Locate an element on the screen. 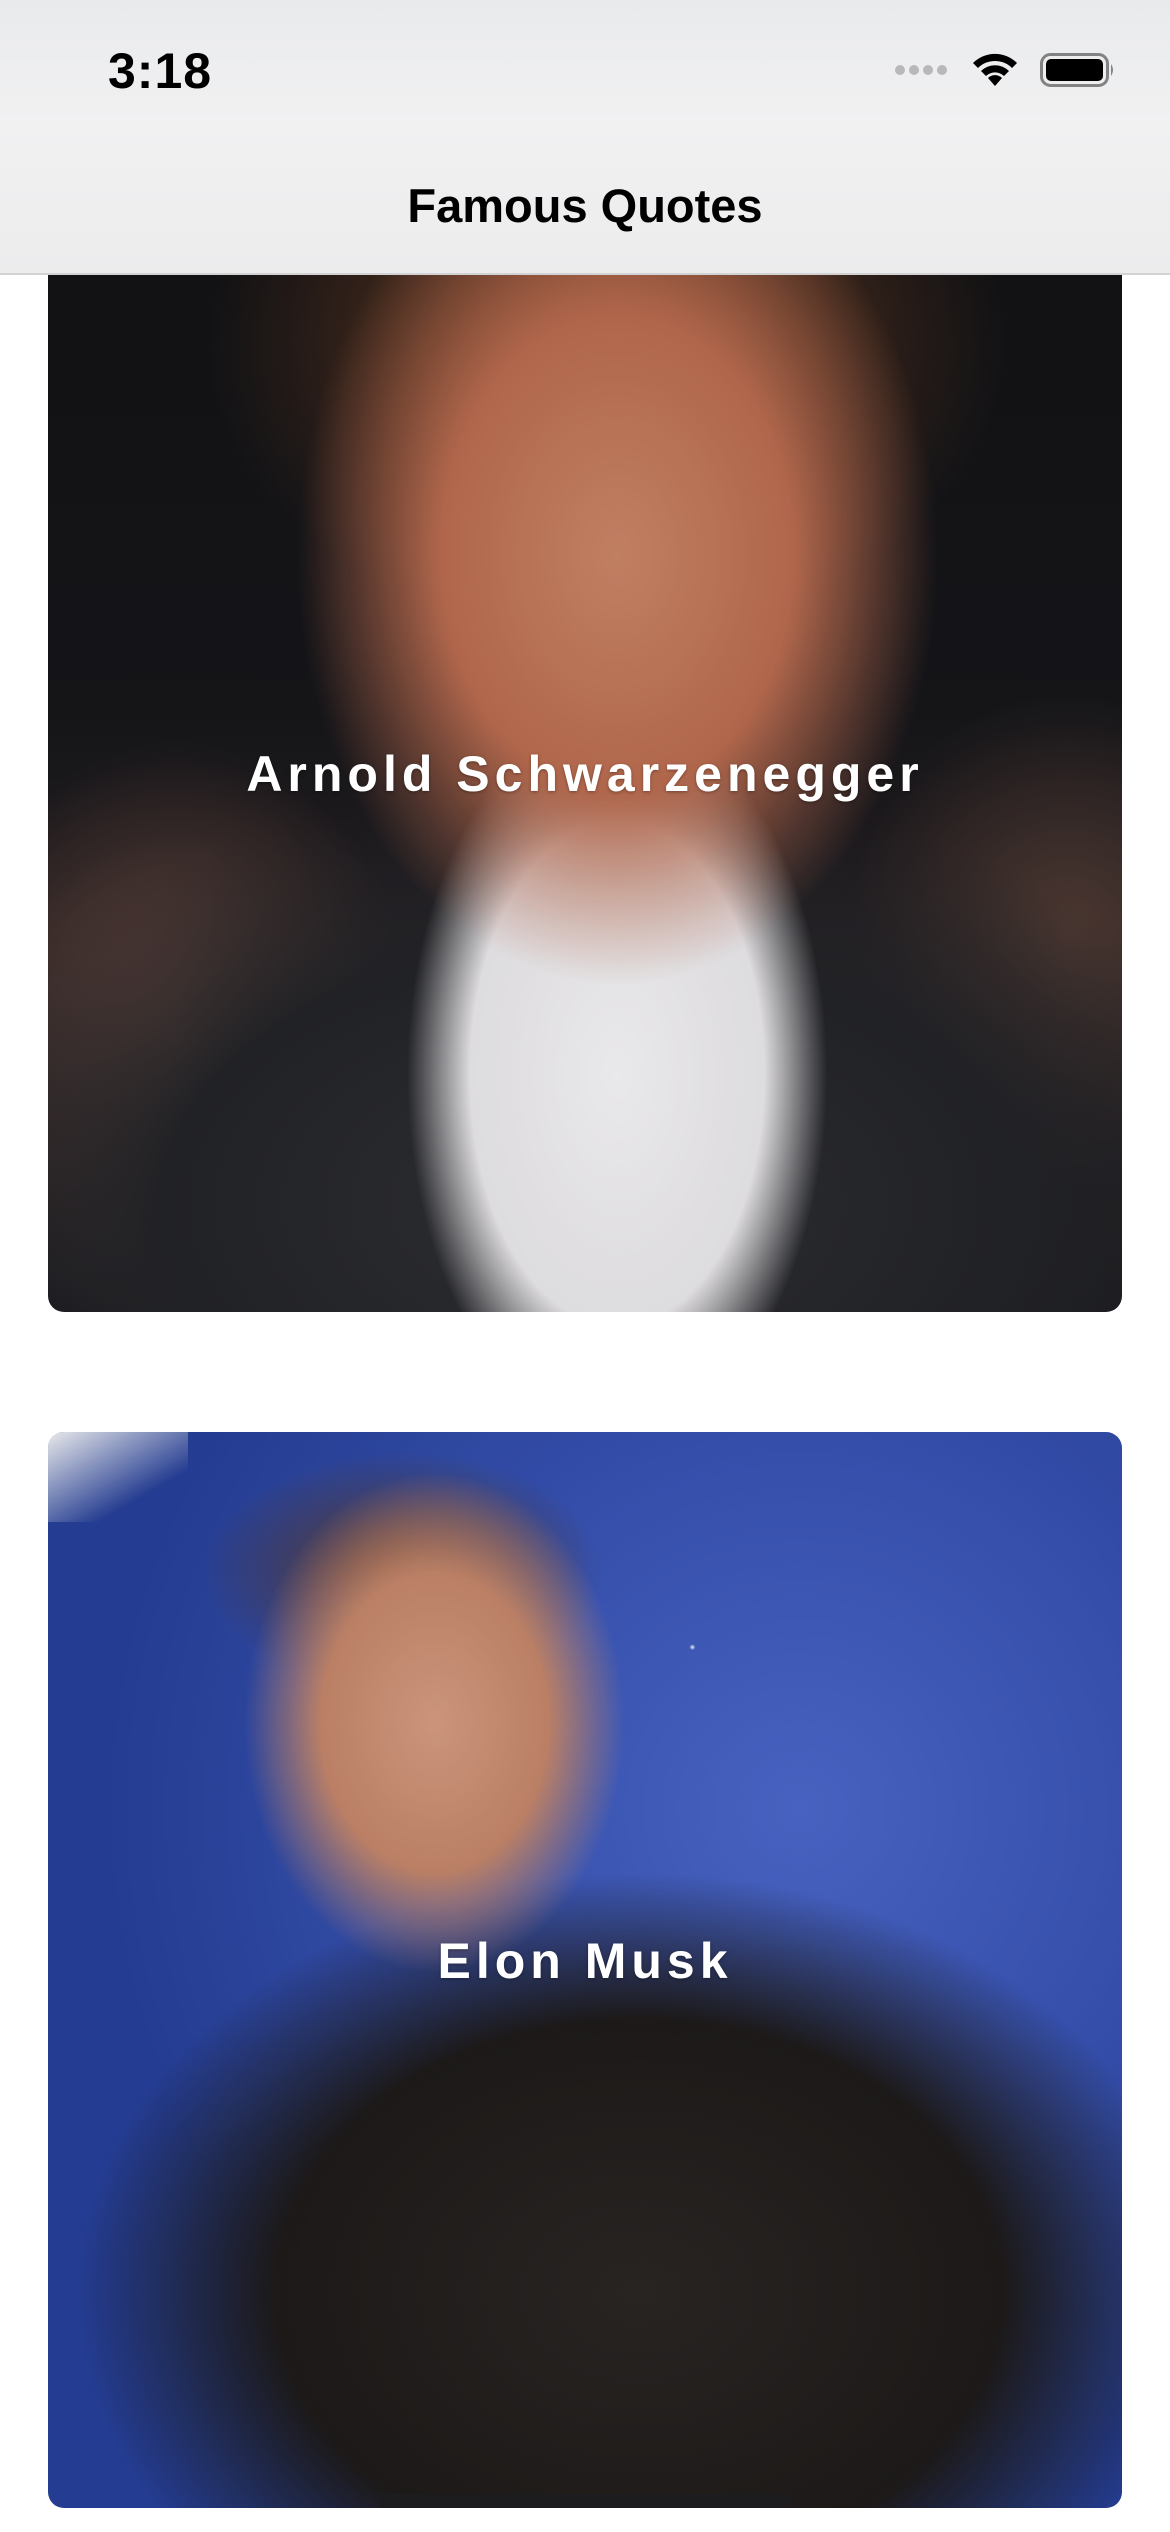  navigation-bar: 3:18 Famous Quotes is located at coordinates (585, 137).